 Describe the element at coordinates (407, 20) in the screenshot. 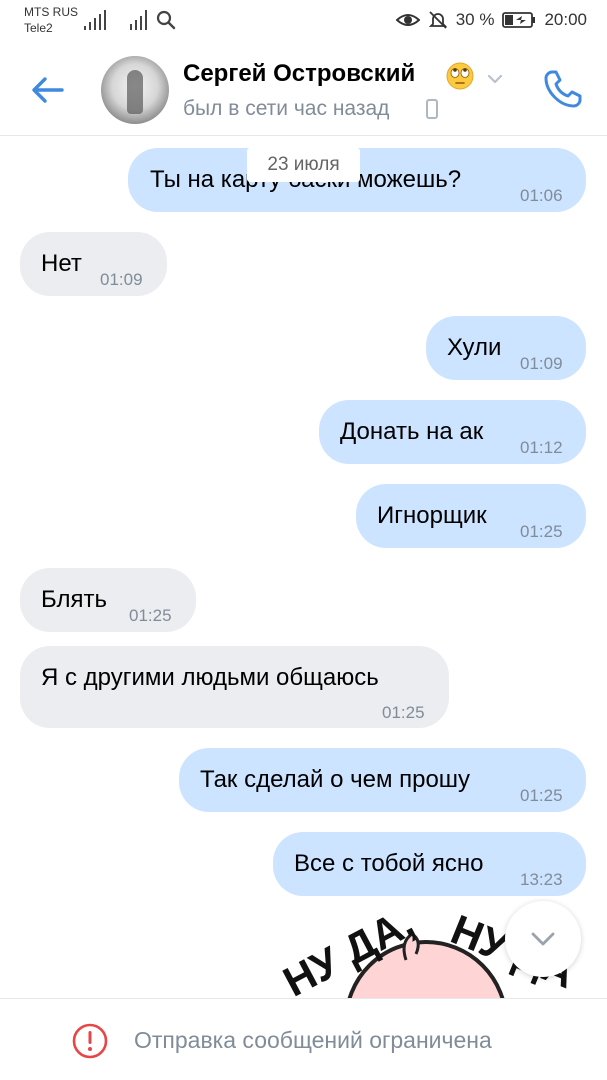

I see `eye-icon` at that location.